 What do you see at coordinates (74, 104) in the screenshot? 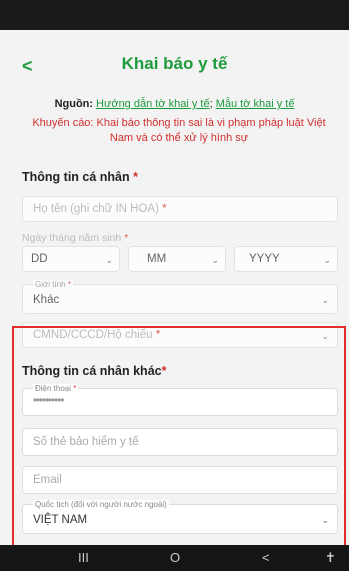
I see `source-label: Nguồn:` at bounding box center [74, 104].